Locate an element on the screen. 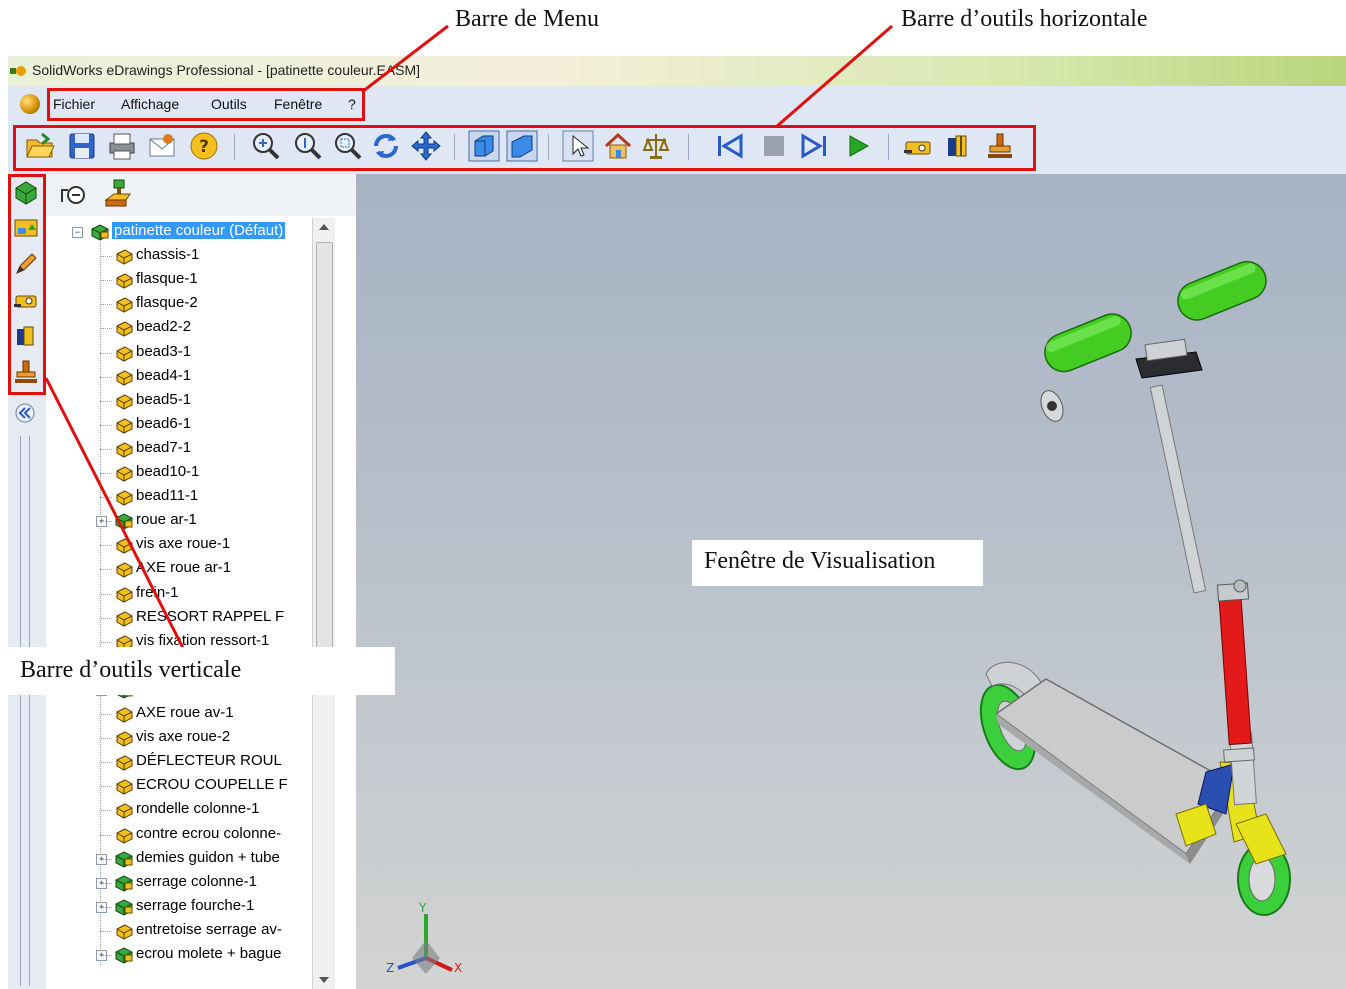  tree-item-label: frein-1 is located at coordinates (157, 592).